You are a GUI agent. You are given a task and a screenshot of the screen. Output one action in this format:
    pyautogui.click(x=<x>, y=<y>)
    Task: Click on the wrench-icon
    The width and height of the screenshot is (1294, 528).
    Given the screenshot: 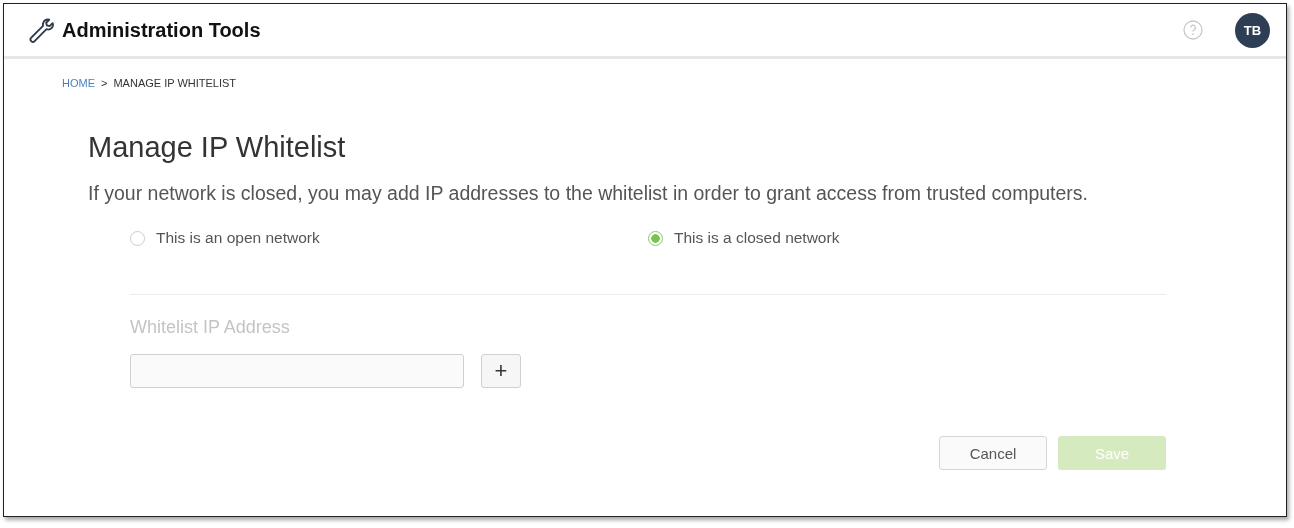 What is the action you would take?
    pyautogui.click(x=40, y=30)
    